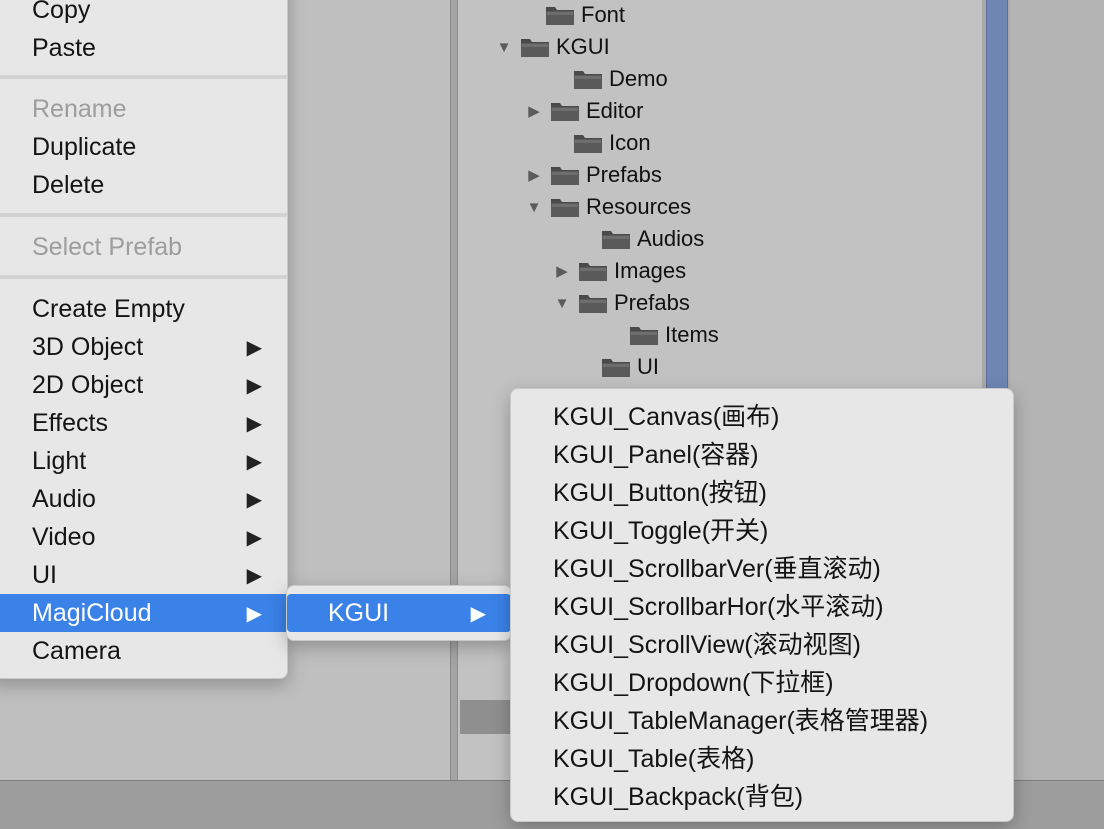 The image size is (1104, 829). Describe the element at coordinates (583, 46) in the screenshot. I see `folder-label: KGUI` at that location.